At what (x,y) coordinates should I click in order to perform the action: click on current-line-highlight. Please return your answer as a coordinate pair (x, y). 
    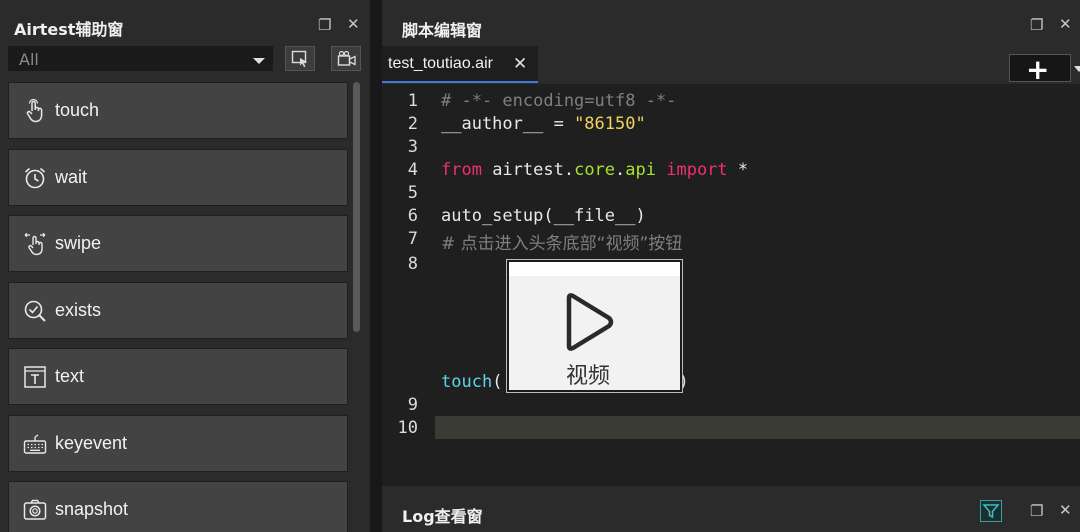
    Looking at the image, I should click on (757, 427).